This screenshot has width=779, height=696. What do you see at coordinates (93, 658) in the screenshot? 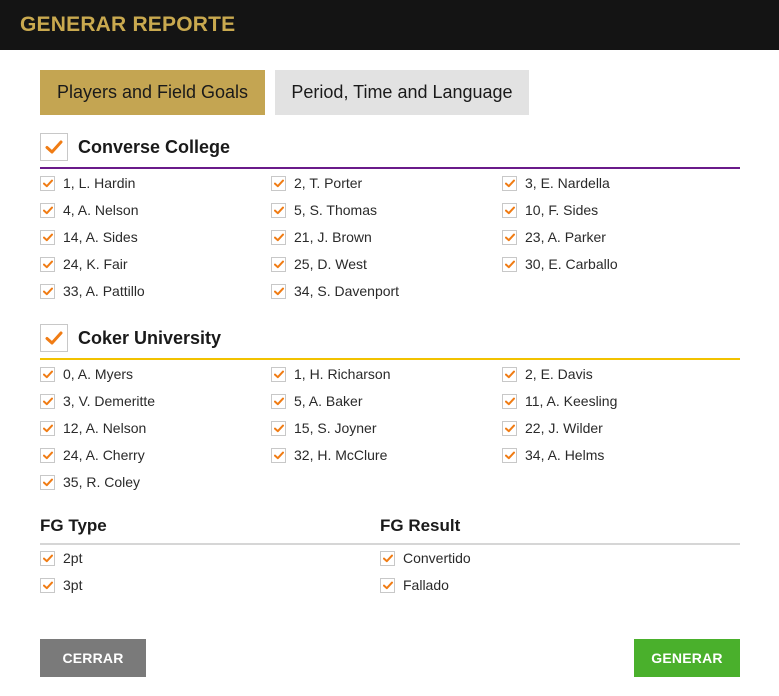
I see `close-button: CERRAR` at bounding box center [93, 658].